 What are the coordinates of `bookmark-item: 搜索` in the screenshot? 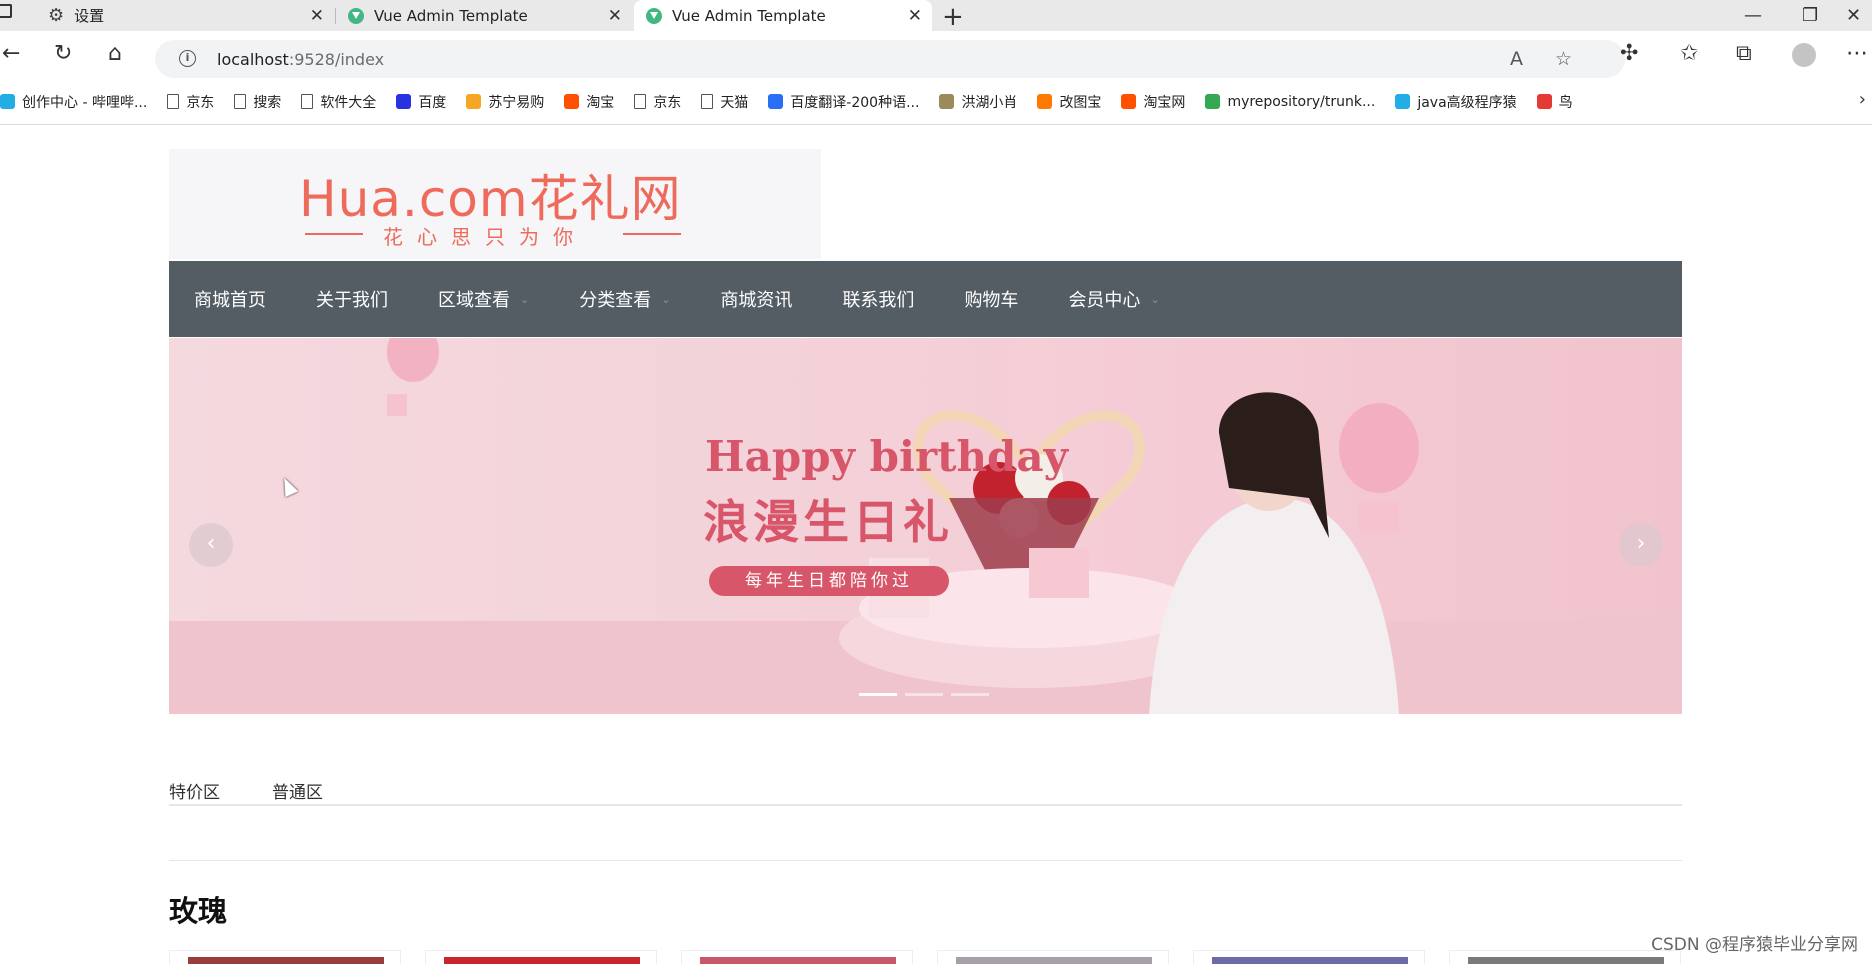 It's located at (257, 102).